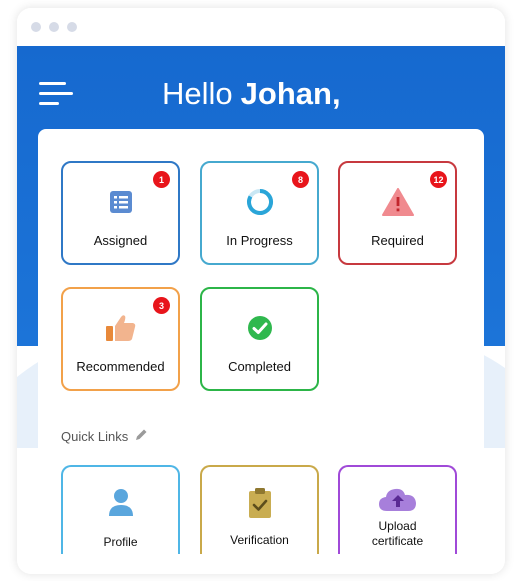 Image resolution: width=514 pixels, height=581 pixels. What do you see at coordinates (259, 328) in the screenshot?
I see `check-circle-icon` at bounding box center [259, 328].